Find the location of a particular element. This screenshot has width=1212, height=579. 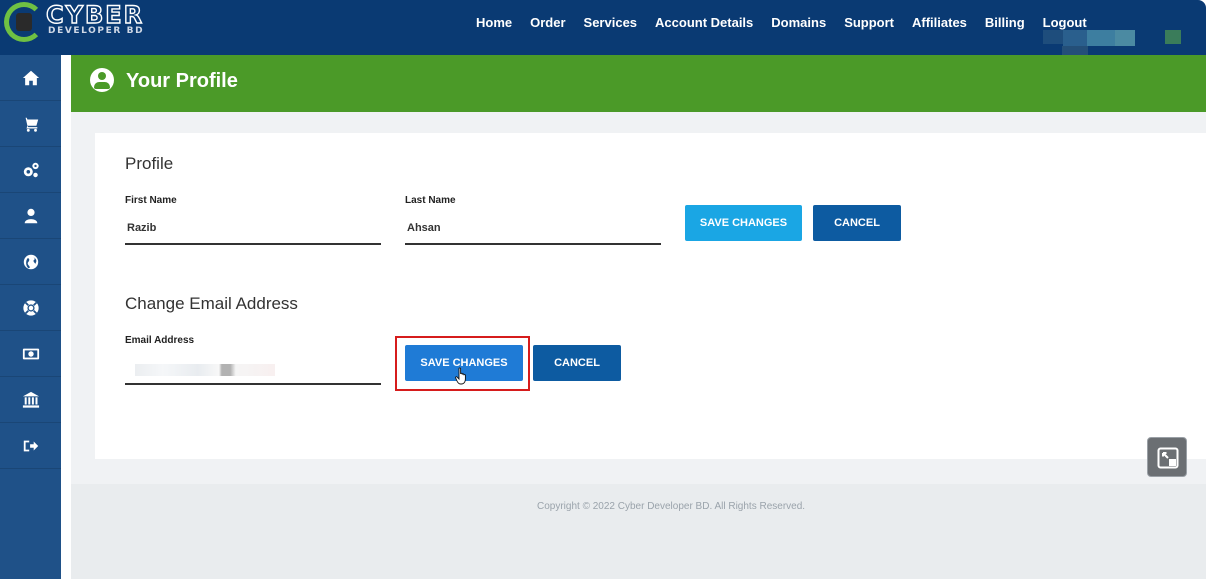

sidebar-item-billing is located at coordinates (30, 354).